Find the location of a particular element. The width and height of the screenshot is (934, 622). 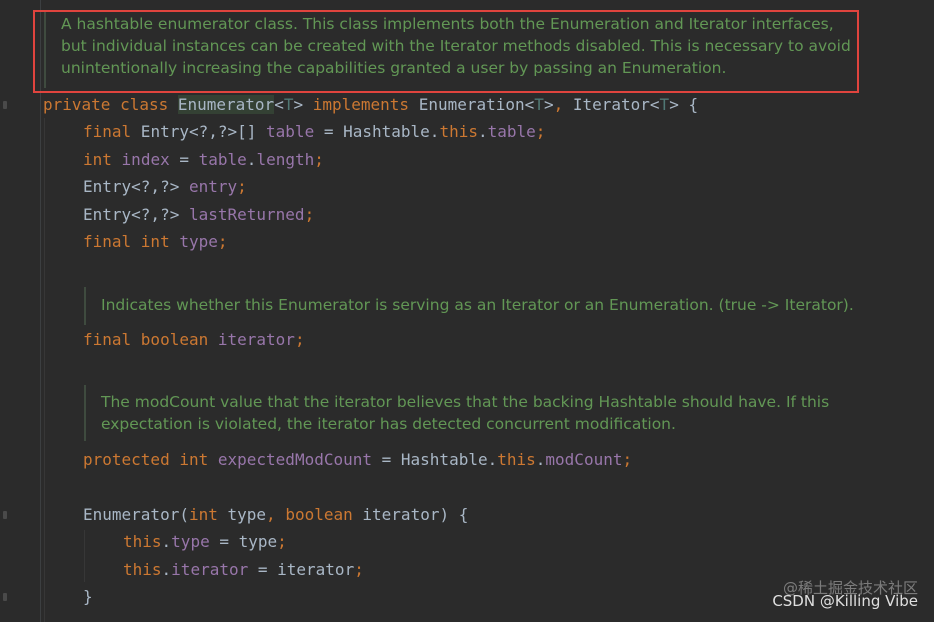

field-index-line: int index = table.length; is located at coordinates (203, 159).